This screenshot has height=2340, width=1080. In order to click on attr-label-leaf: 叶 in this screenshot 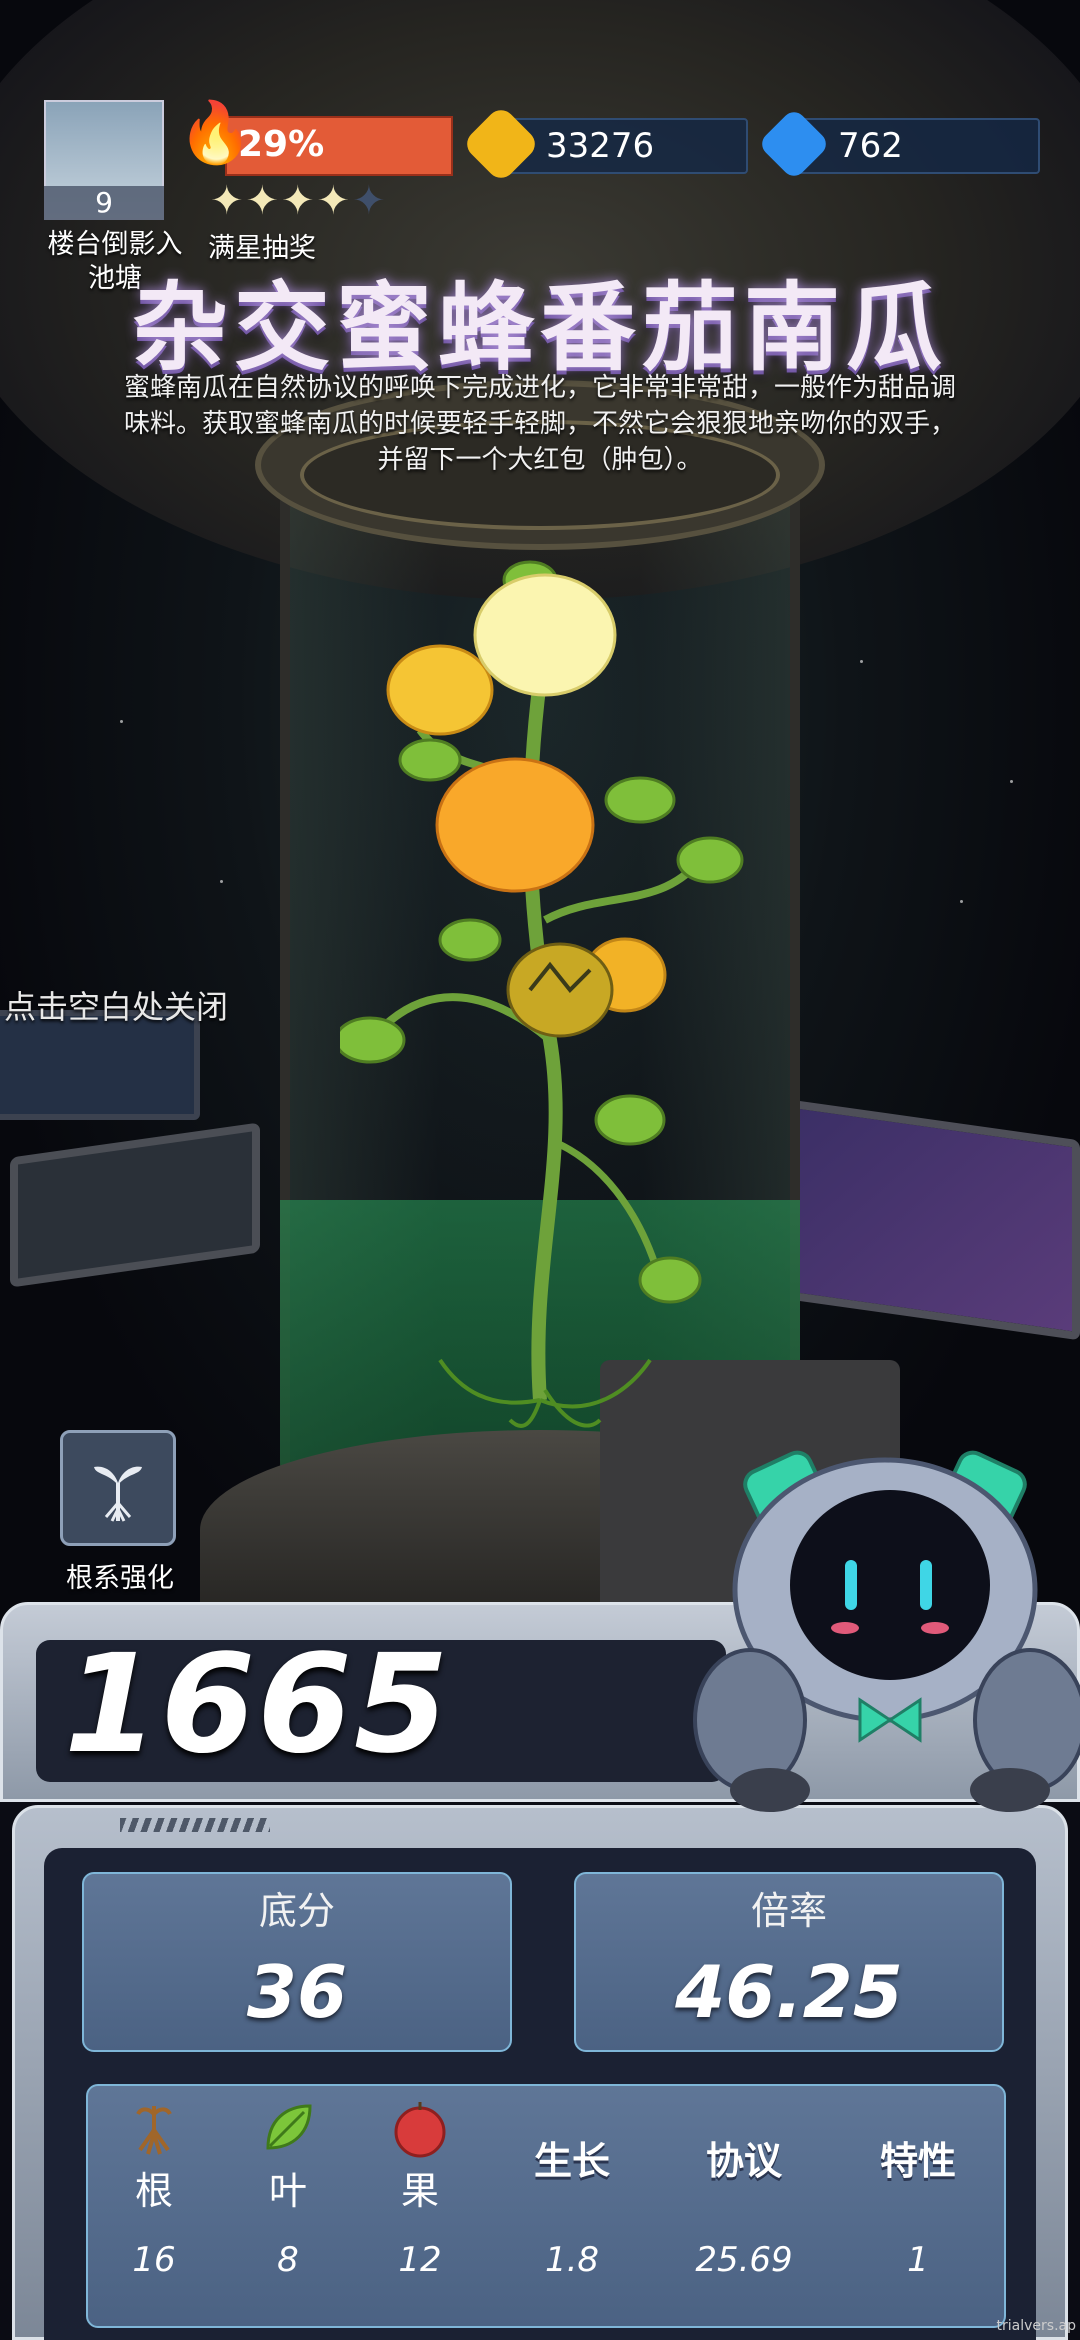, I will do `click(287, 2191)`.